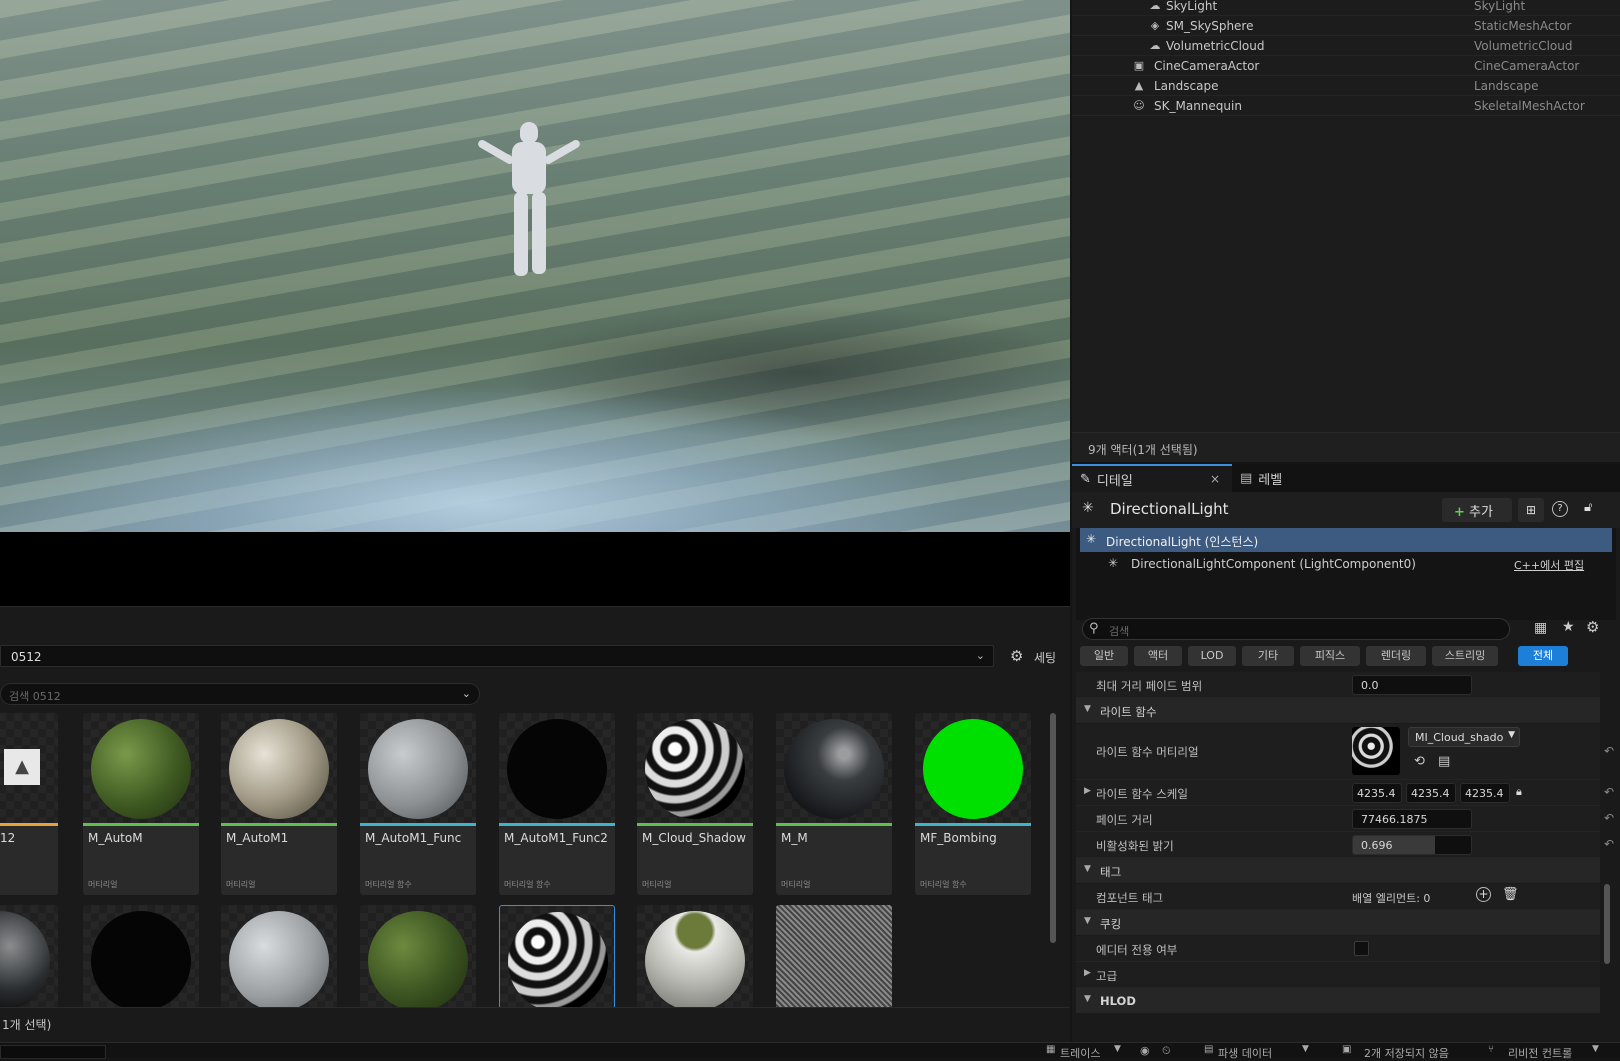  What do you see at coordinates (980, 655) in the screenshot?
I see `chevron-down-icon: ⌄` at bounding box center [980, 655].